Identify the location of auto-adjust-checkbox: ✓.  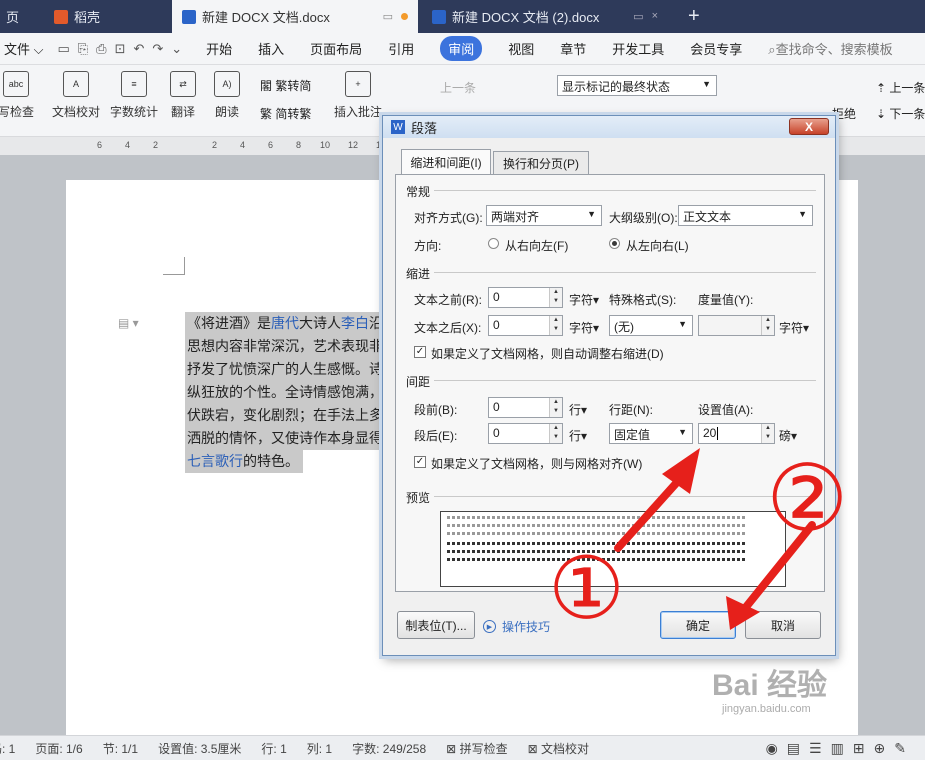
(420, 352).